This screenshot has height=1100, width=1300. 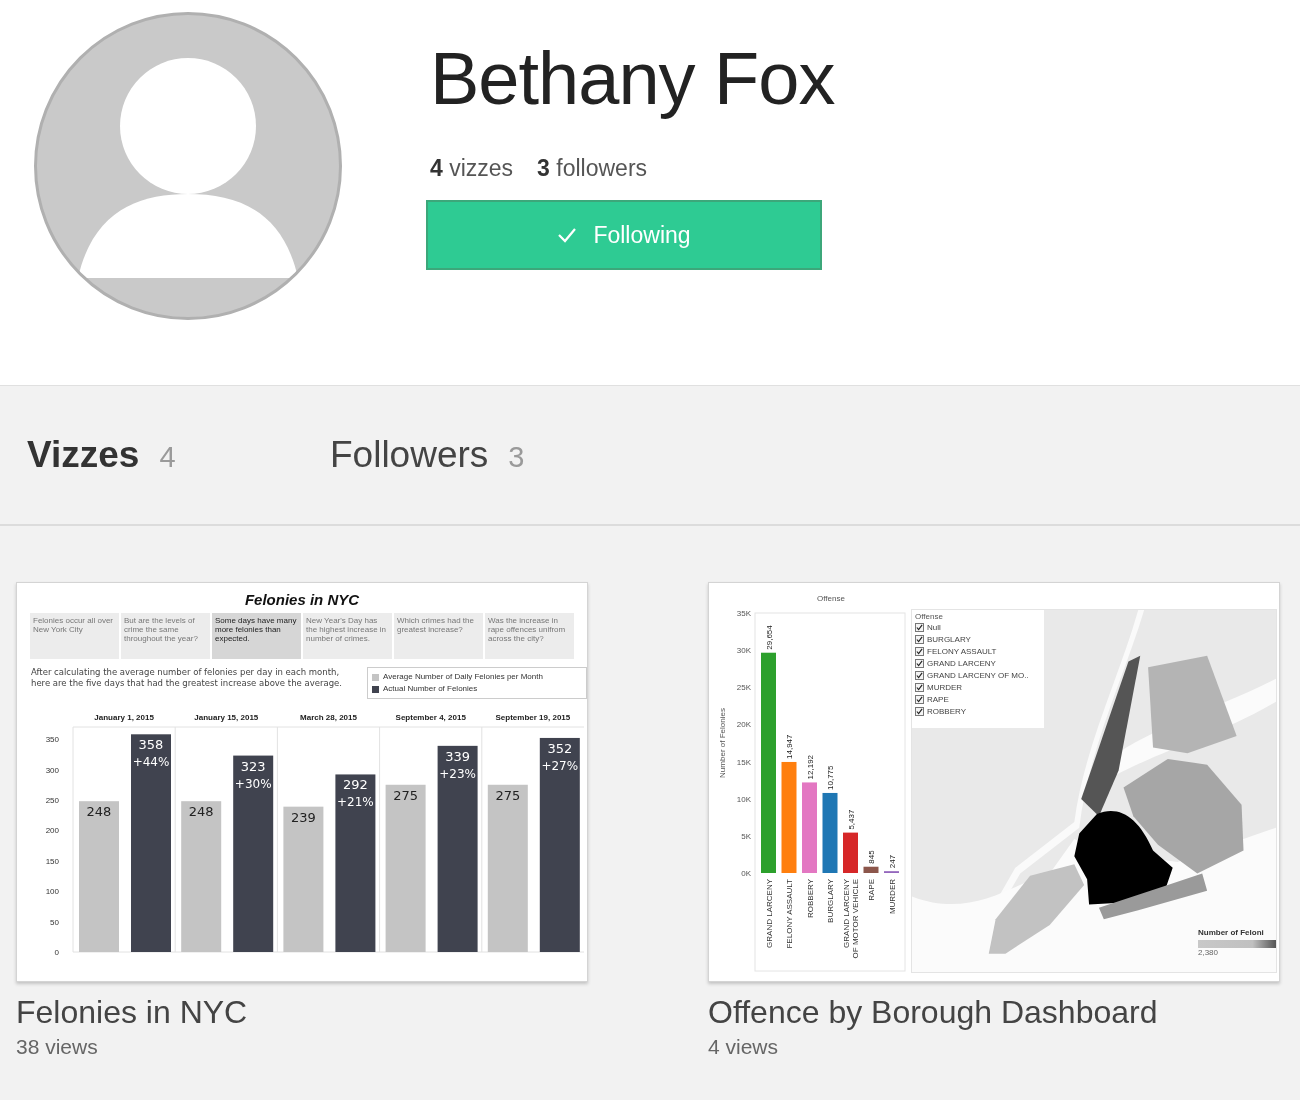 I want to click on axis-tick-label: 50, so click(x=54, y=922).